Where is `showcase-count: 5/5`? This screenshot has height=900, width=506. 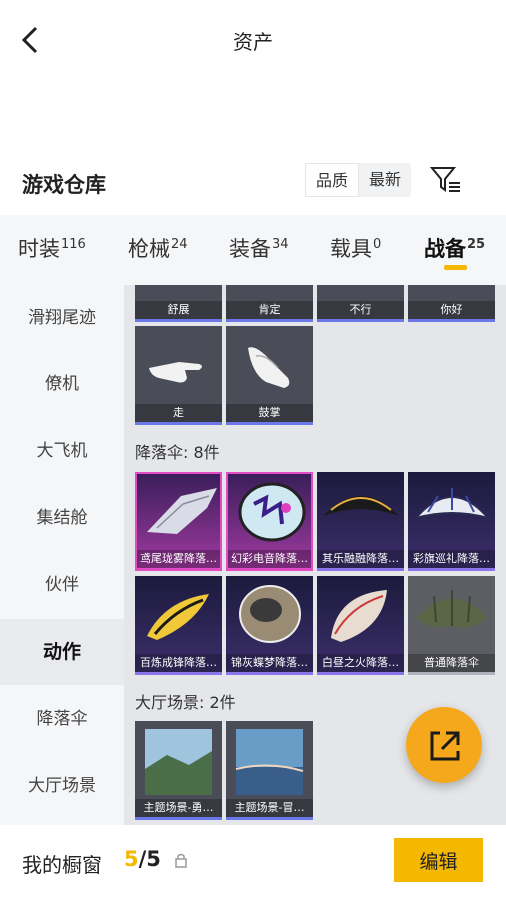
showcase-count: 5/5 is located at coordinates (142, 859).